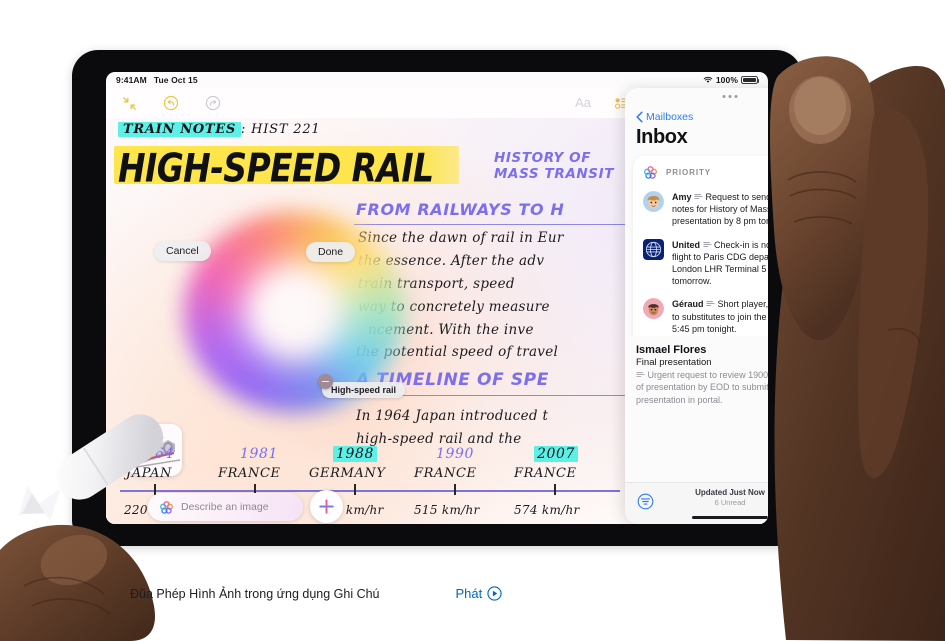 The width and height of the screenshot is (945, 641). I want to click on status-date: Tue Oct 15, so click(175, 80).